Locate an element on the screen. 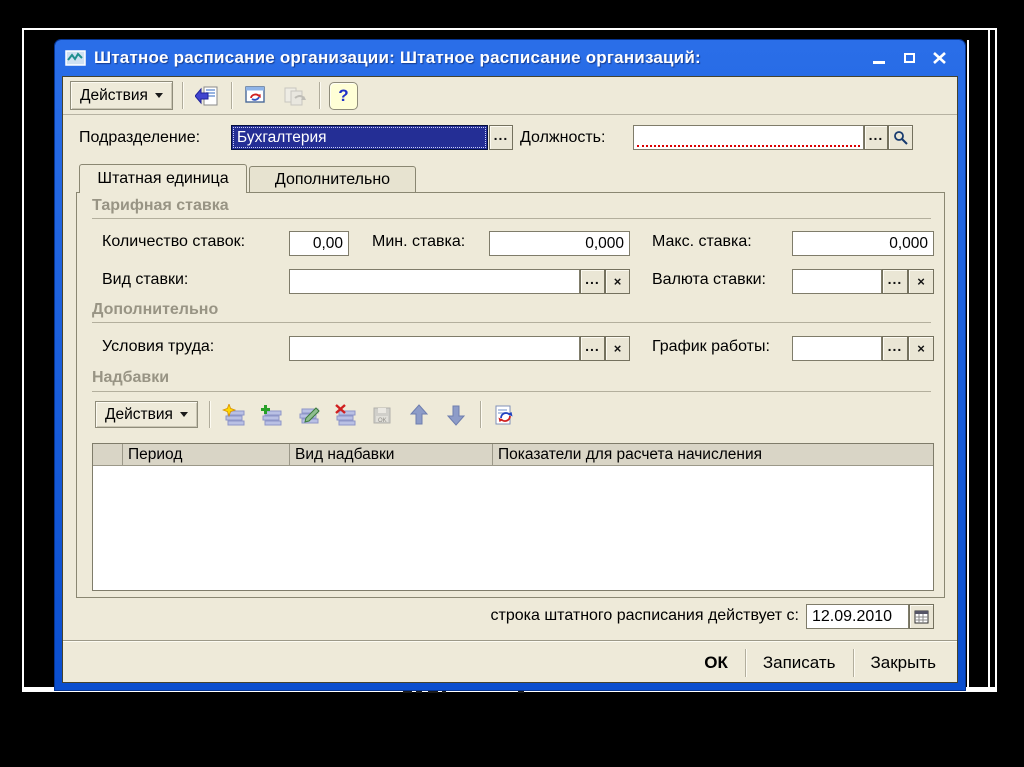 The image size is (1024, 767). minimize-icon is located at coordinates (879, 62).